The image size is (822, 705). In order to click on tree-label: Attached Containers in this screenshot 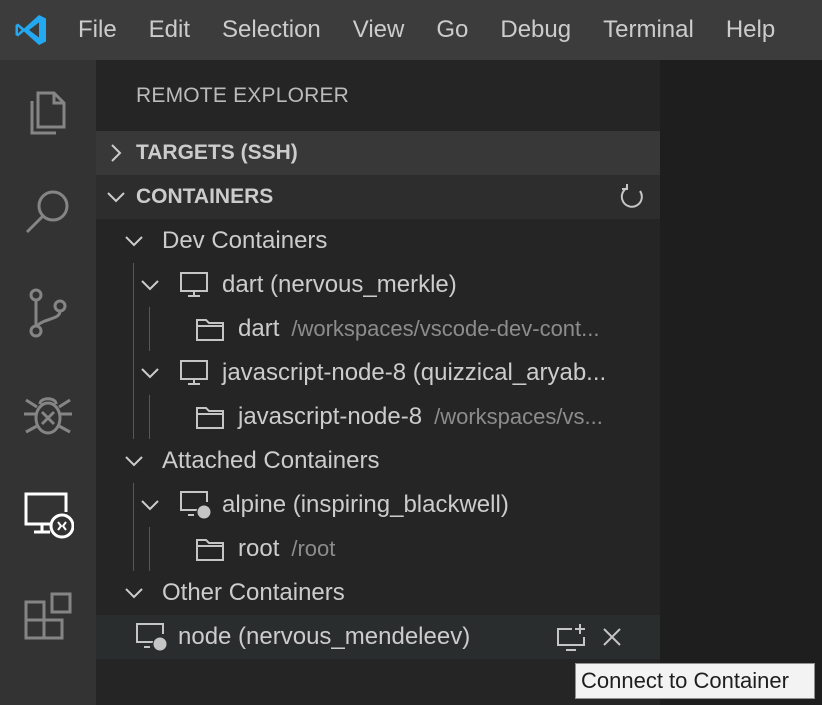, I will do `click(271, 460)`.